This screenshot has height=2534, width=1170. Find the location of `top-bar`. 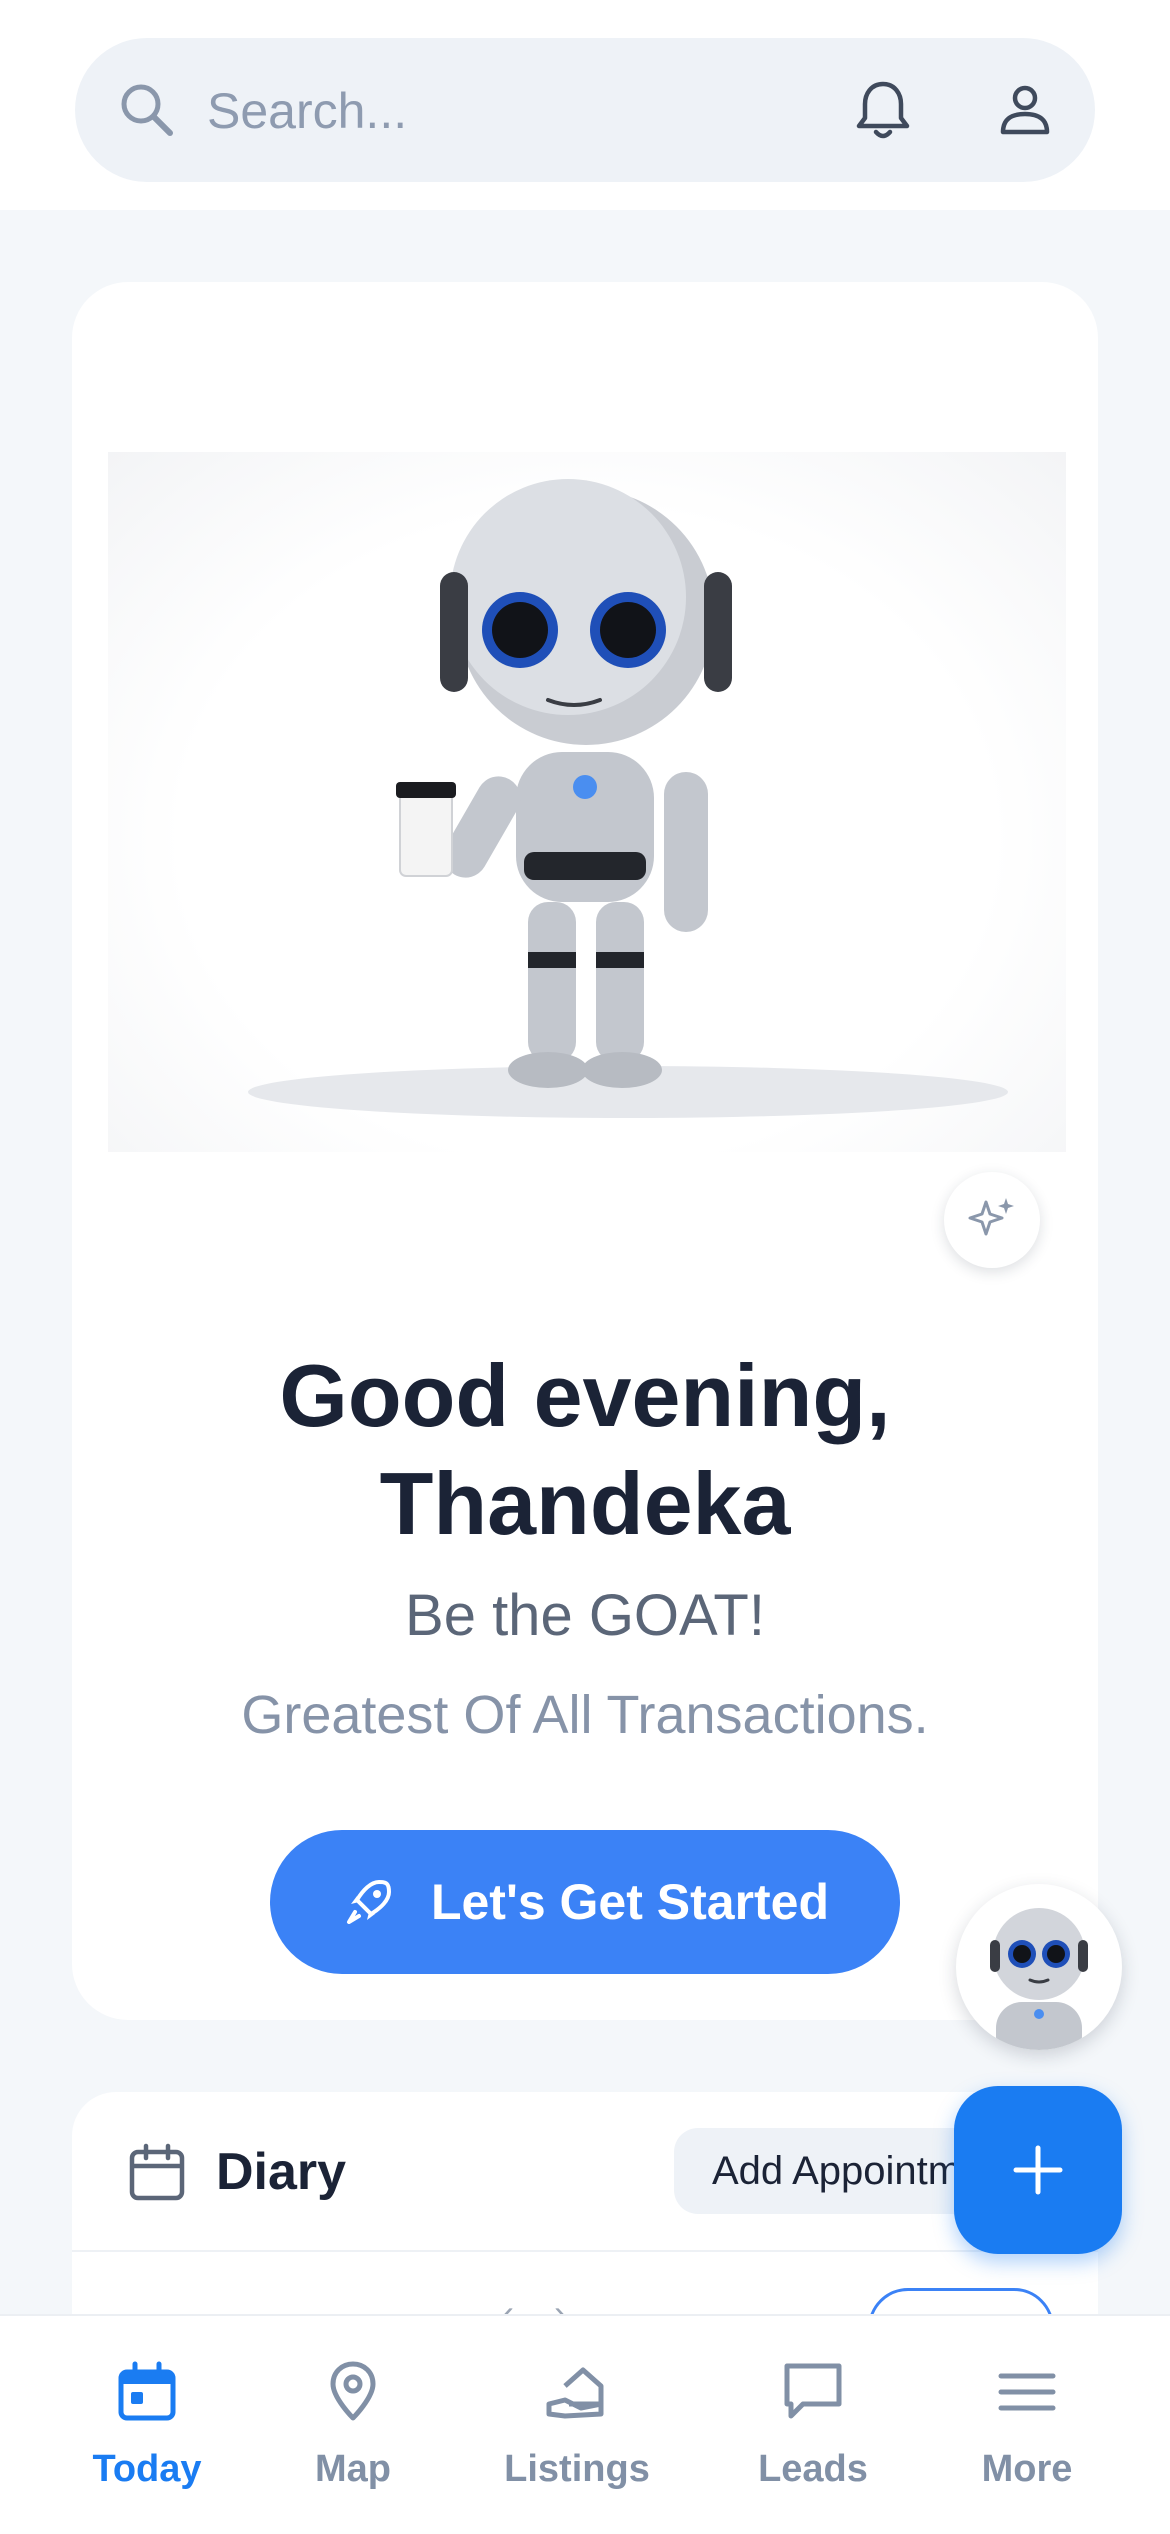

top-bar is located at coordinates (585, 105).